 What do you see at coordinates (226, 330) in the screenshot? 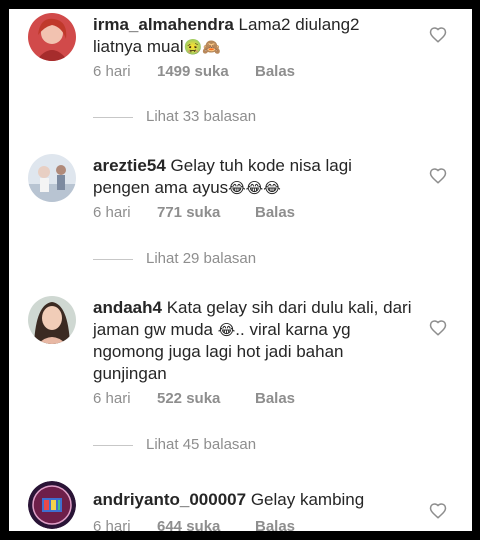
I see `comment-emojis: 😂` at bounding box center [226, 330].